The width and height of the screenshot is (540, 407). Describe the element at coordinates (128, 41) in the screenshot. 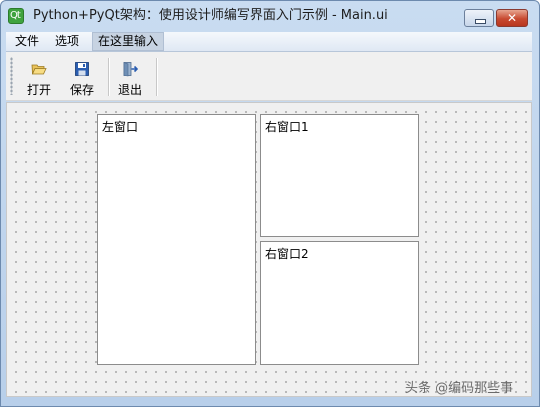

I see `menu-type-here: 在这里输入` at that location.